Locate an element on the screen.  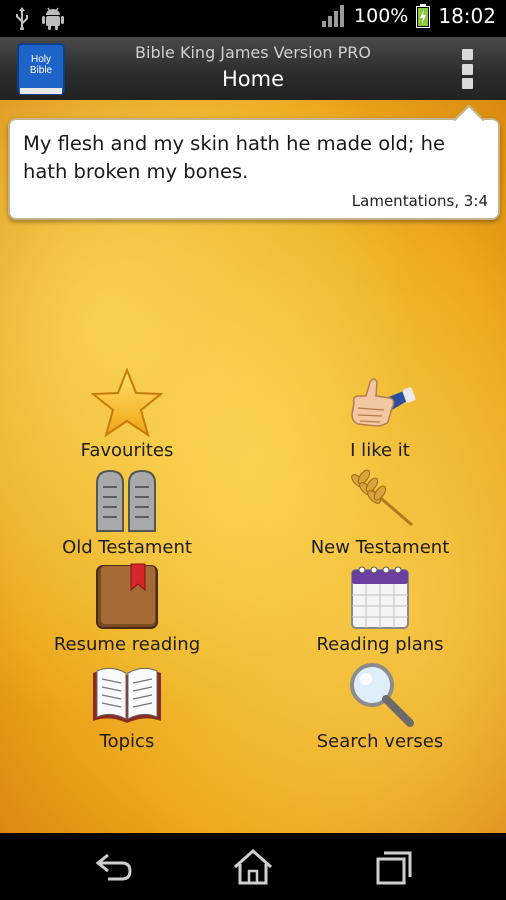
thumbs-up-icon is located at coordinates (383, 402).